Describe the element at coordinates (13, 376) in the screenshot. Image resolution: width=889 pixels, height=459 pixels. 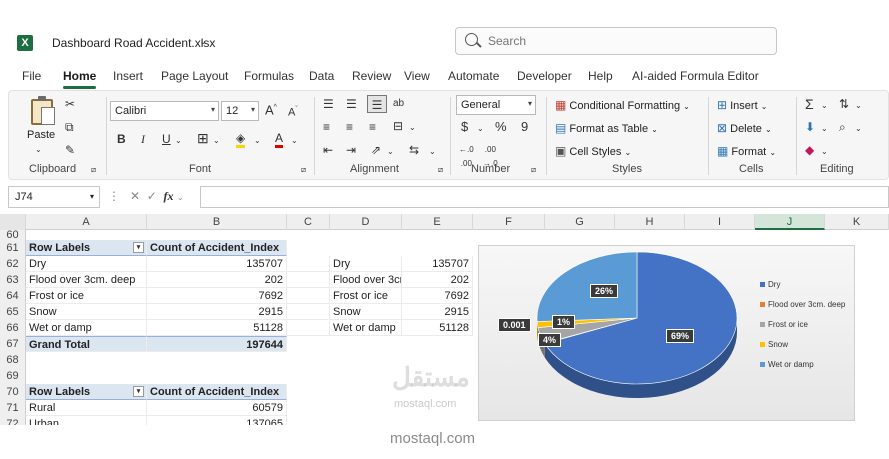
I see `row-number: 69` at that location.